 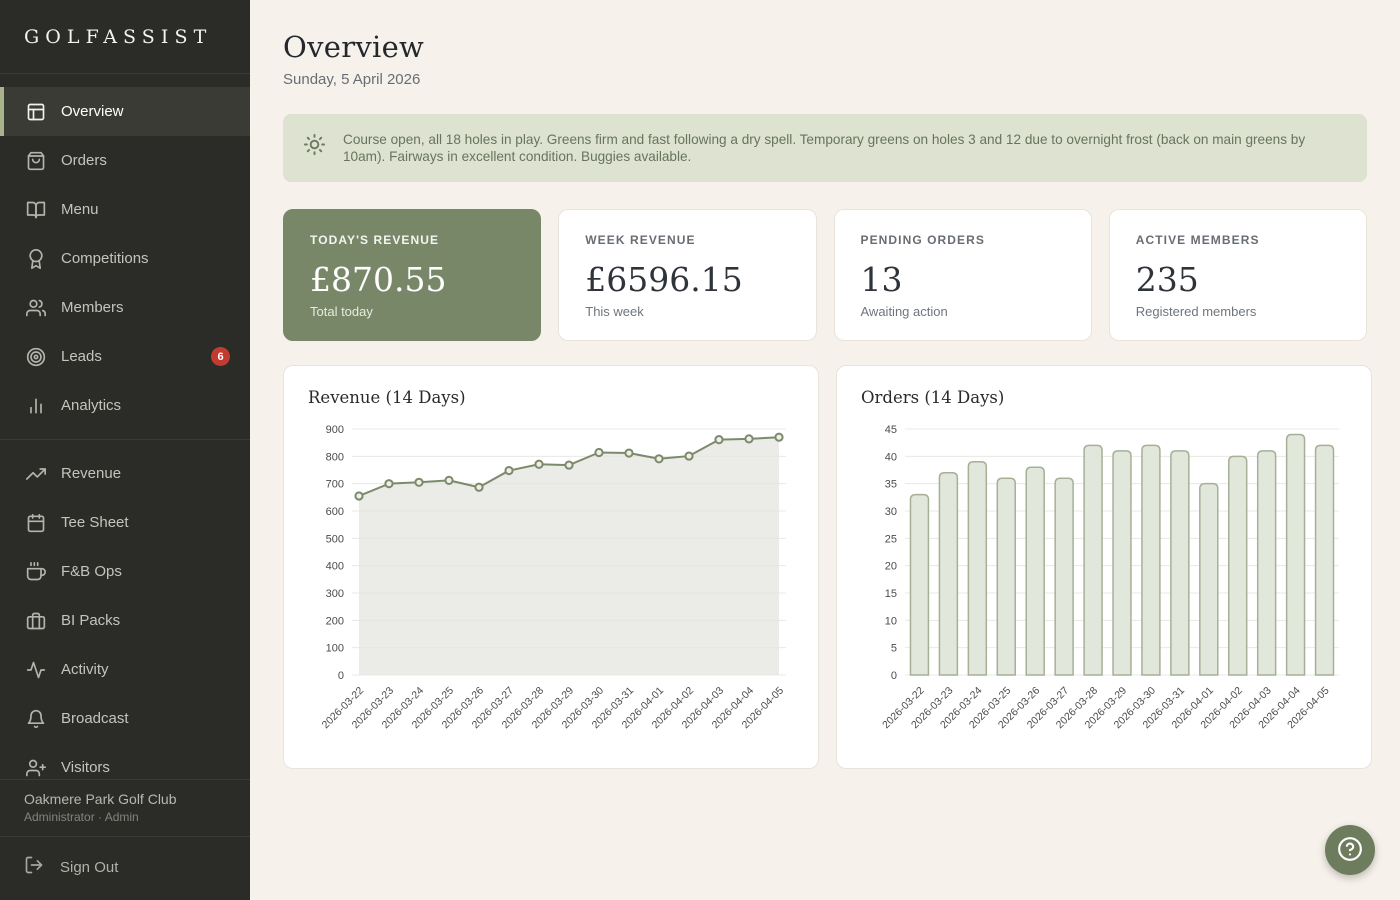 I want to click on org-role: Administrator · Admin, so click(x=81, y=817).